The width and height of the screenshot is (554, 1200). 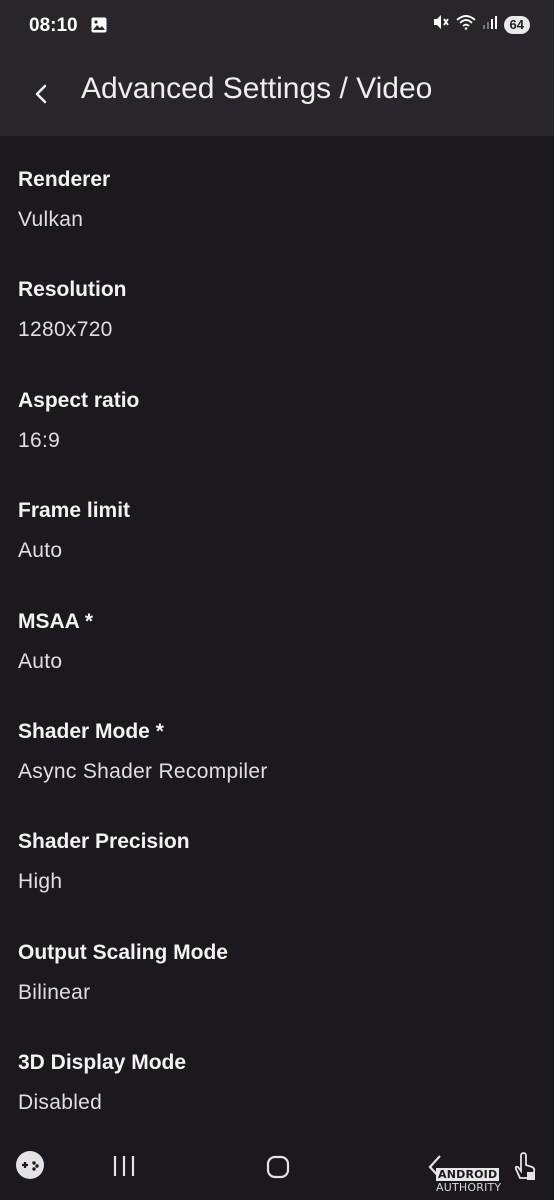 I want to click on setting-label: Renderer, so click(x=64, y=179).